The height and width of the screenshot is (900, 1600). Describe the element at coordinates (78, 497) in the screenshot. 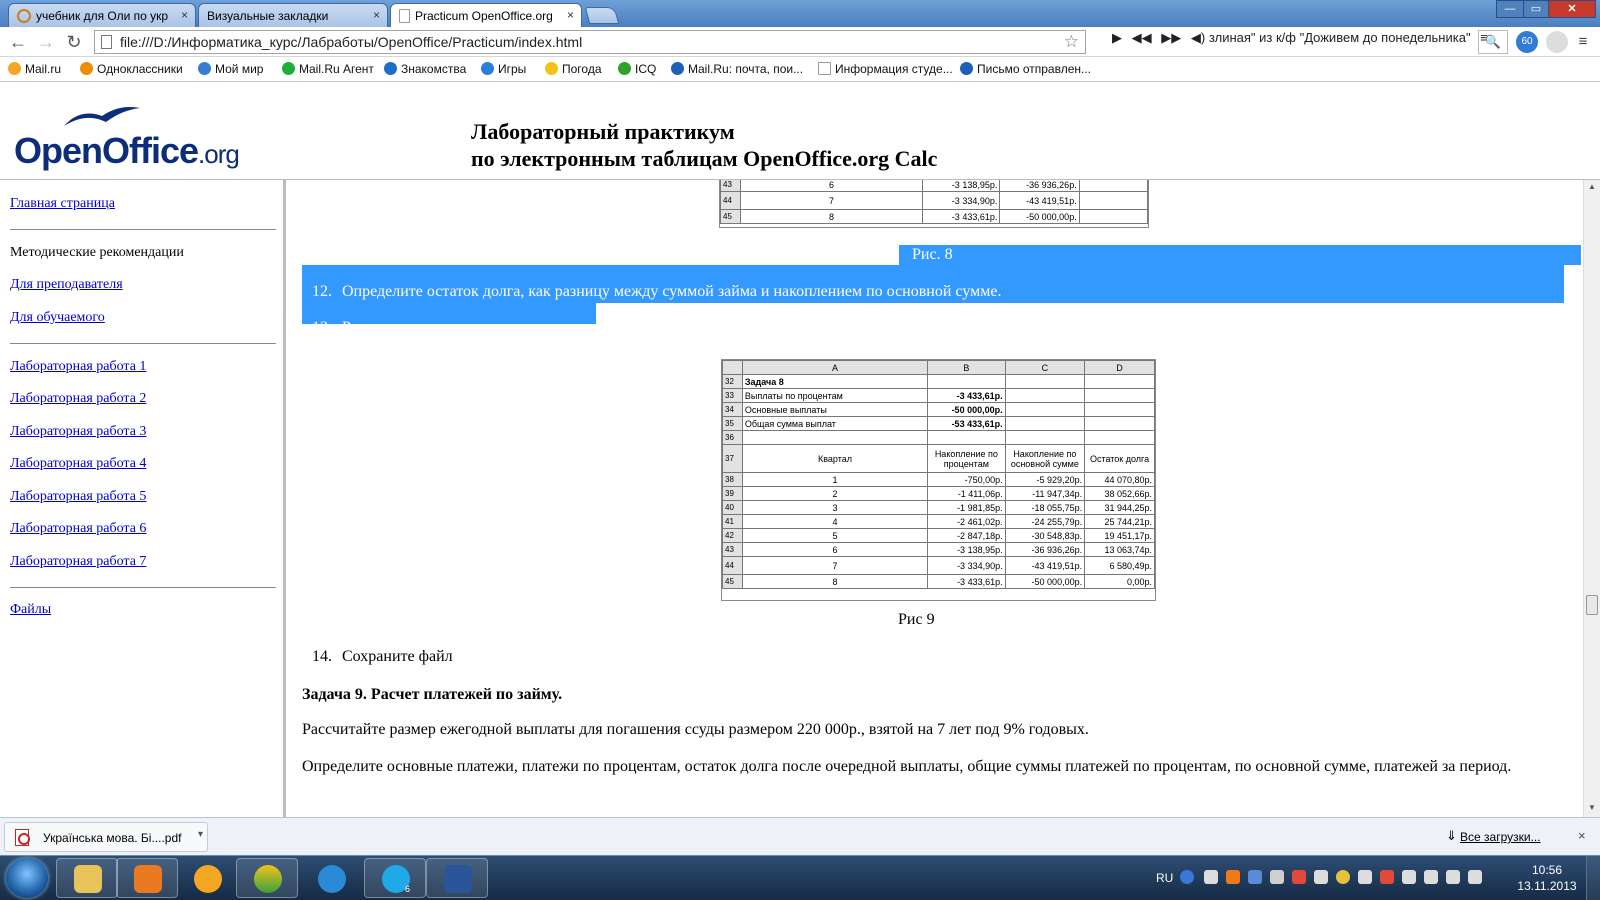

I see `sidebar-item-lab-5: Лабораторная работа 5` at that location.